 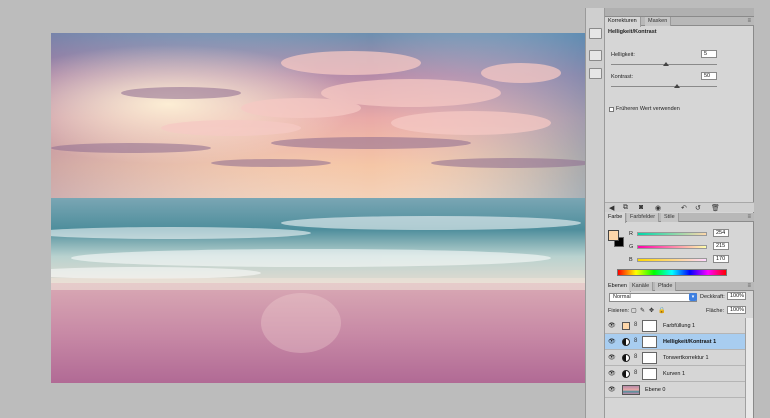 I want to click on tab-korrekturen: Korrekturen, so click(x=623, y=22).